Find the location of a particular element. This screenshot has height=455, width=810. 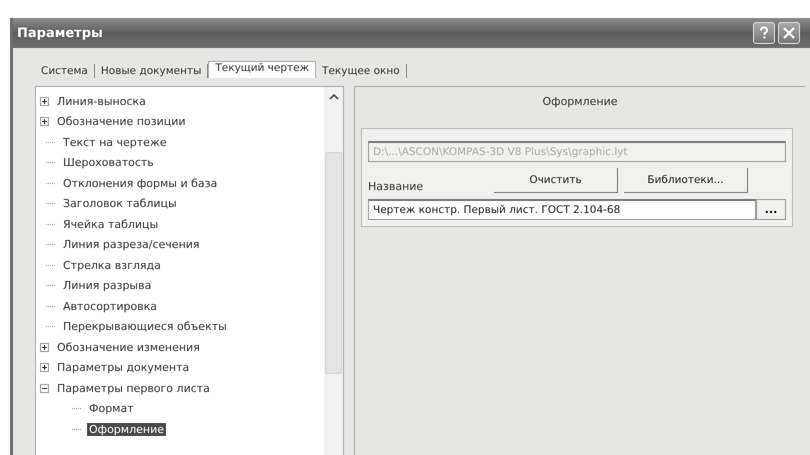

tree-item: Ячейка таблицы is located at coordinates (110, 224).